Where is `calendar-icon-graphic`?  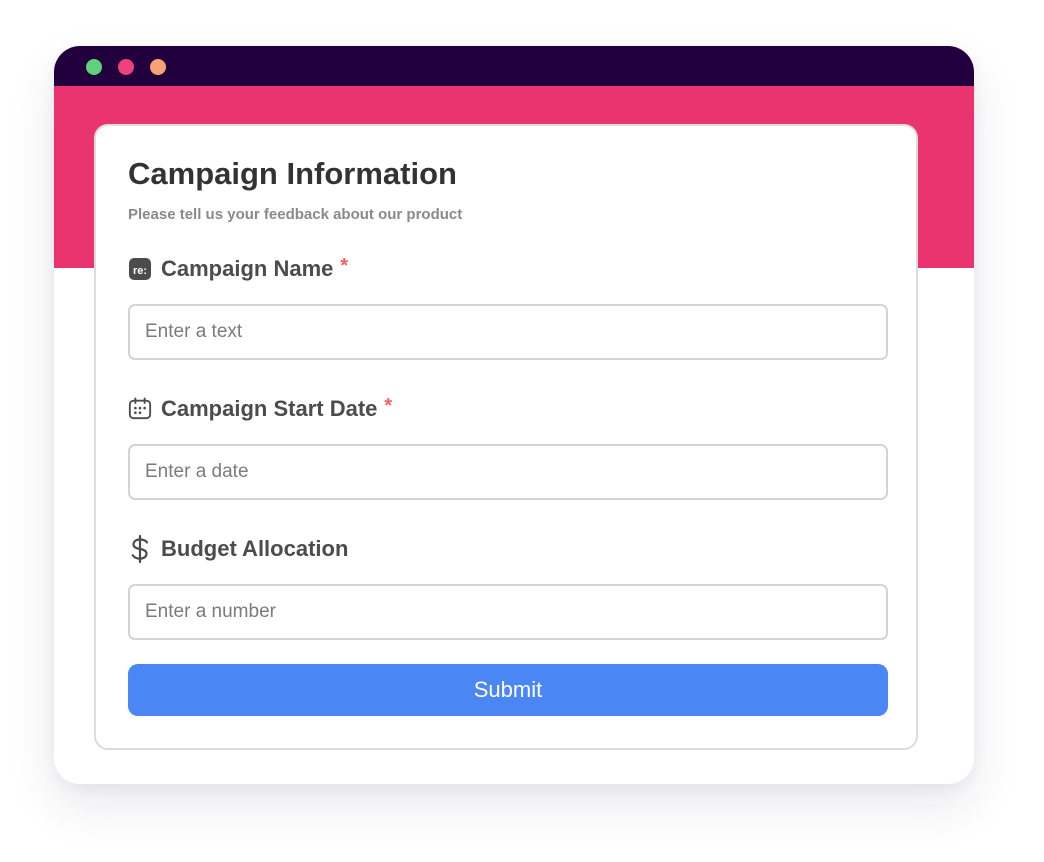
calendar-icon-graphic is located at coordinates (140, 408).